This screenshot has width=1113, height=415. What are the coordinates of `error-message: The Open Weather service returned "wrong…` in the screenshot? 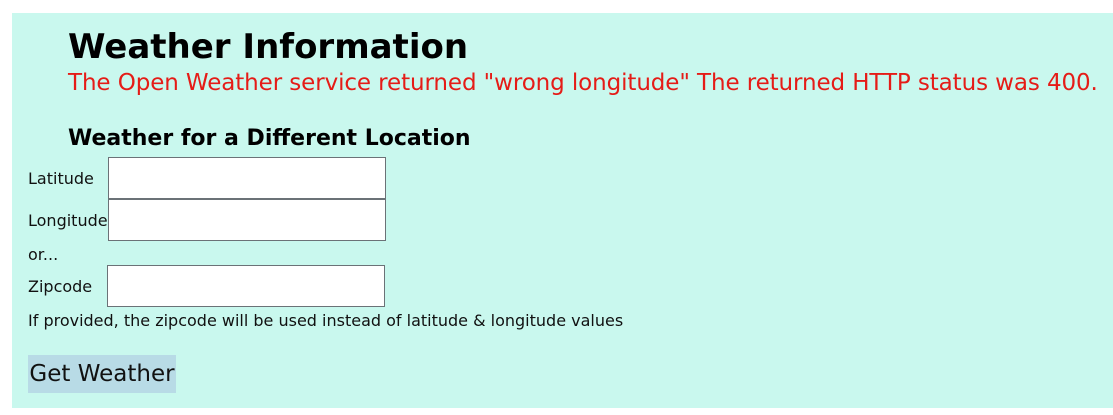 It's located at (583, 83).